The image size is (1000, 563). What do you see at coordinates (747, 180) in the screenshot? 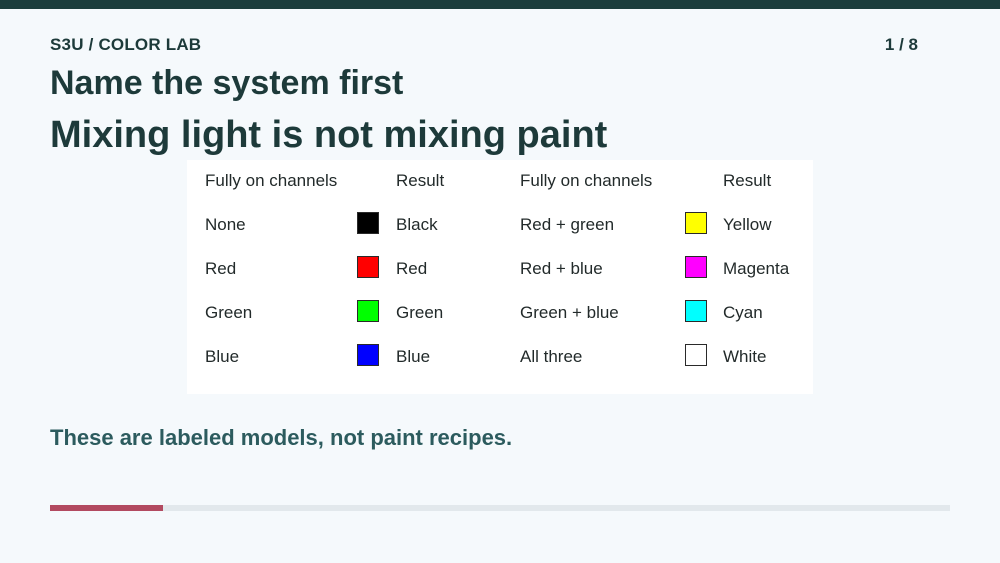
I see `header-result-right: Result` at bounding box center [747, 180].